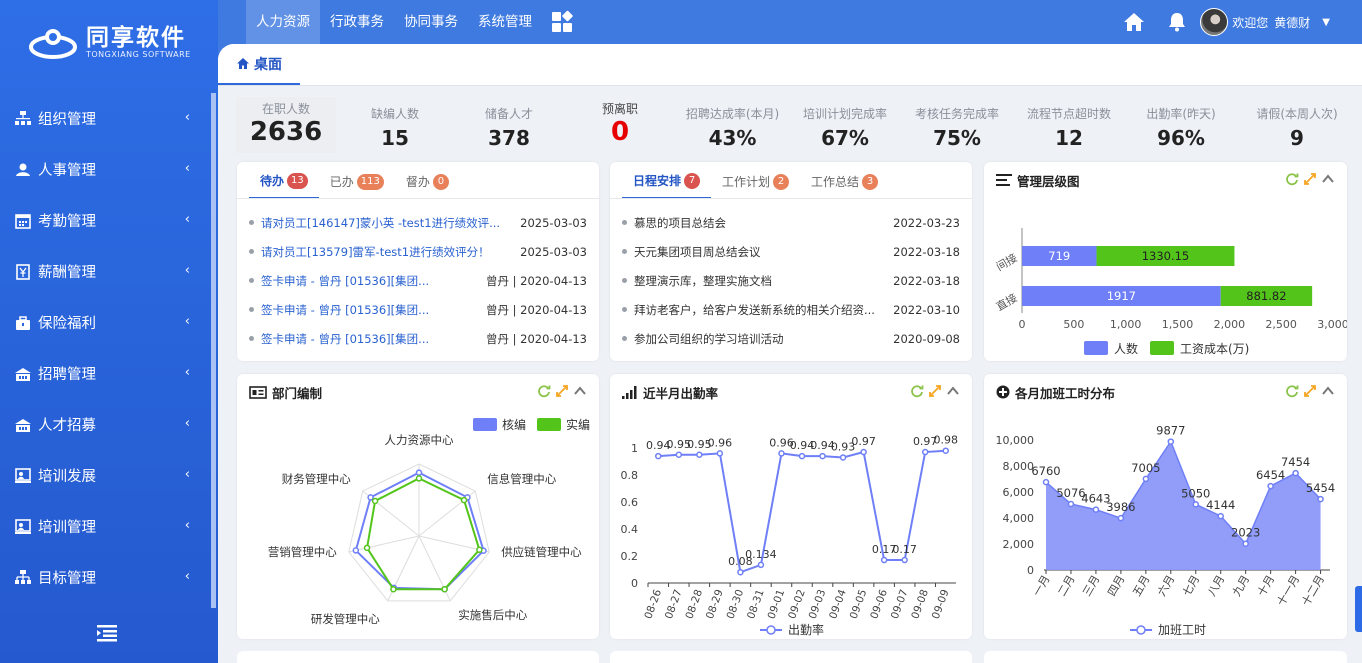  Describe the element at coordinates (732, 125) in the screenshot. I see `kpi-5: 招聘达成率(本月) 43%` at that location.